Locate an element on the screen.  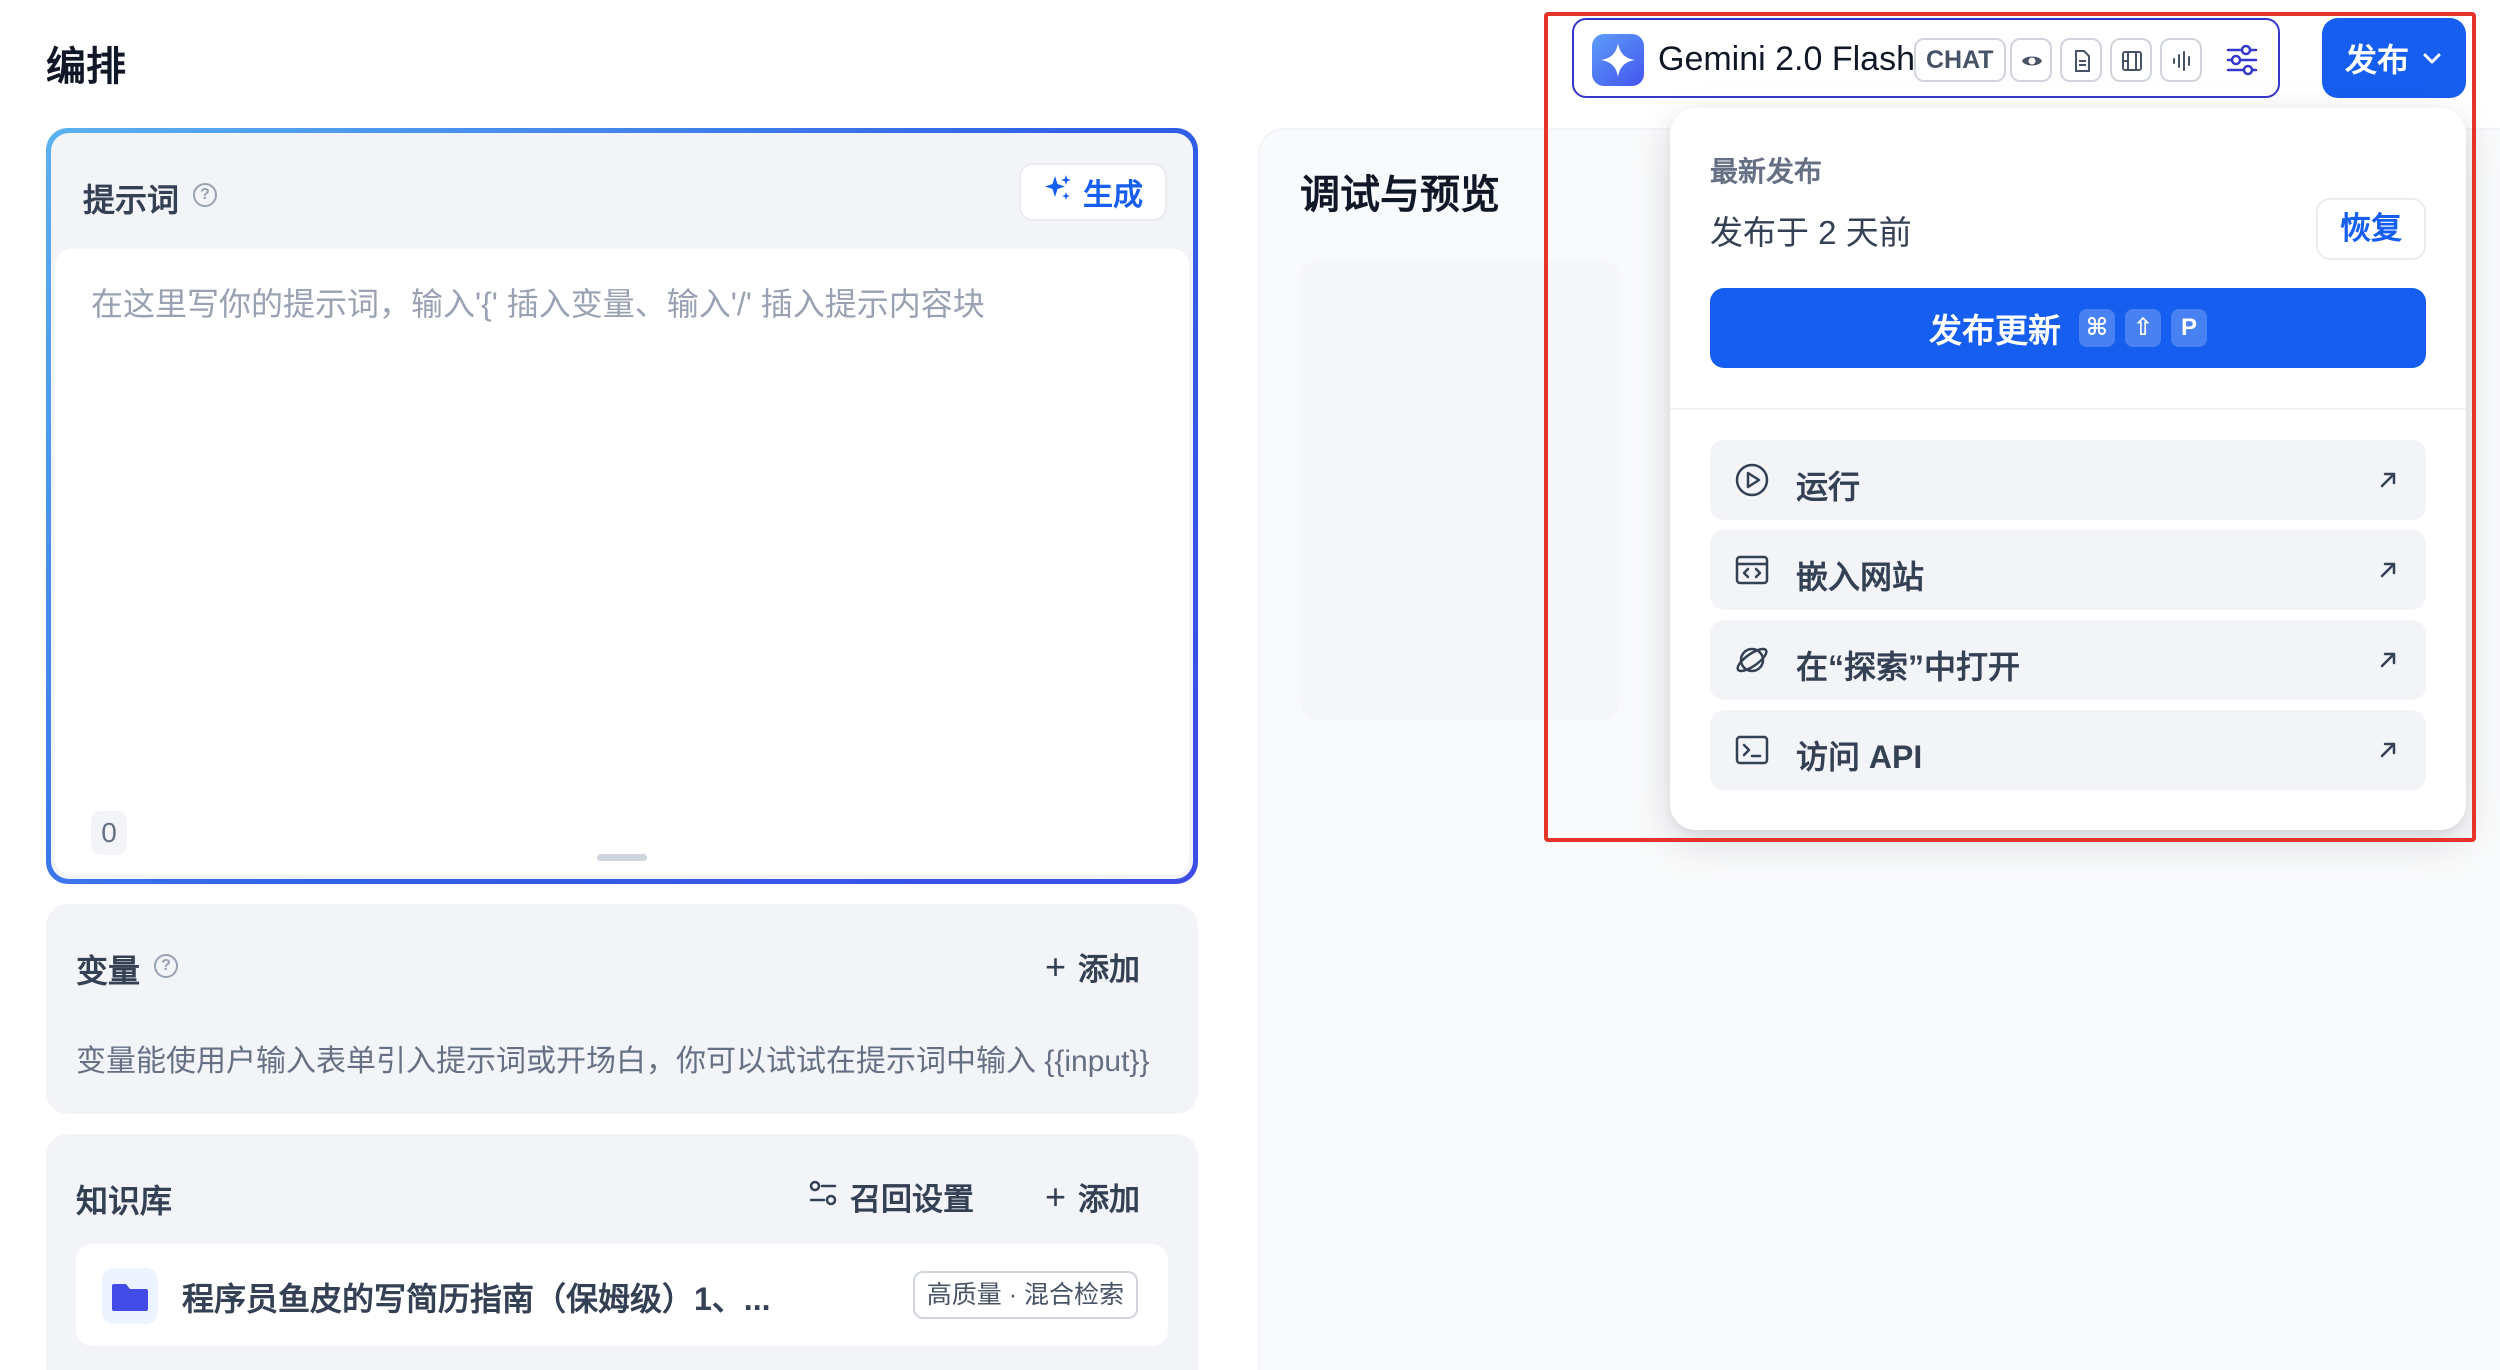
prompt-label: 提示词 is located at coordinates (131, 200).